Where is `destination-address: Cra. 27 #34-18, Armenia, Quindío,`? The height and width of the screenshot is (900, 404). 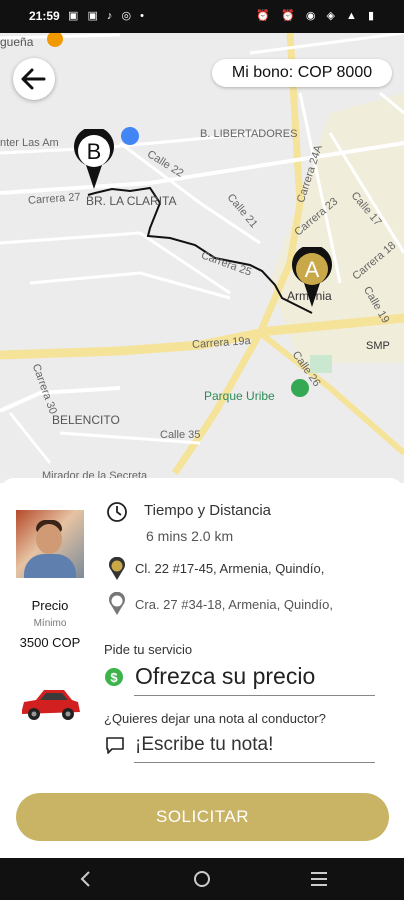
destination-address: Cra. 27 #34-18, Armenia, Quindío, is located at coordinates (234, 604).